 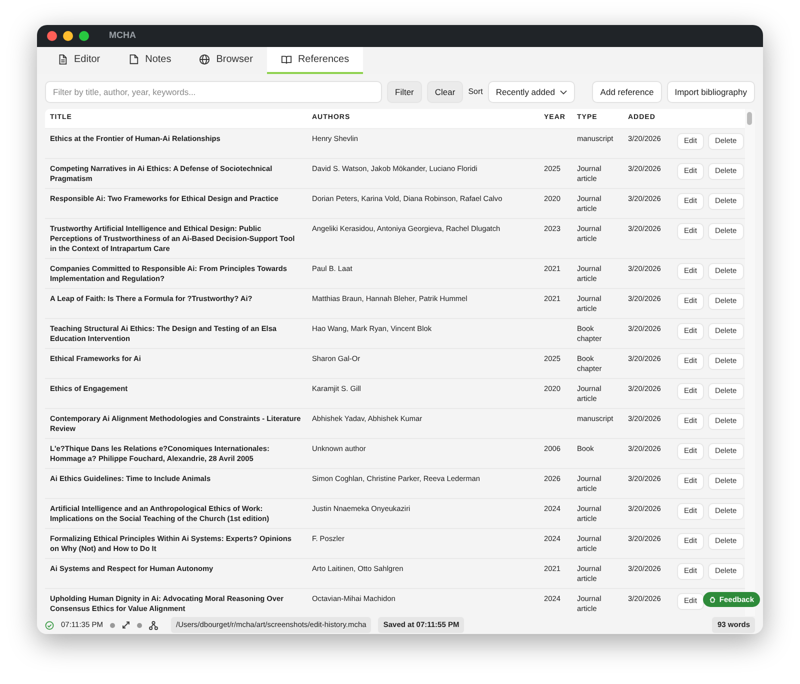 What do you see at coordinates (286, 59) in the screenshot?
I see `book-icon` at bounding box center [286, 59].